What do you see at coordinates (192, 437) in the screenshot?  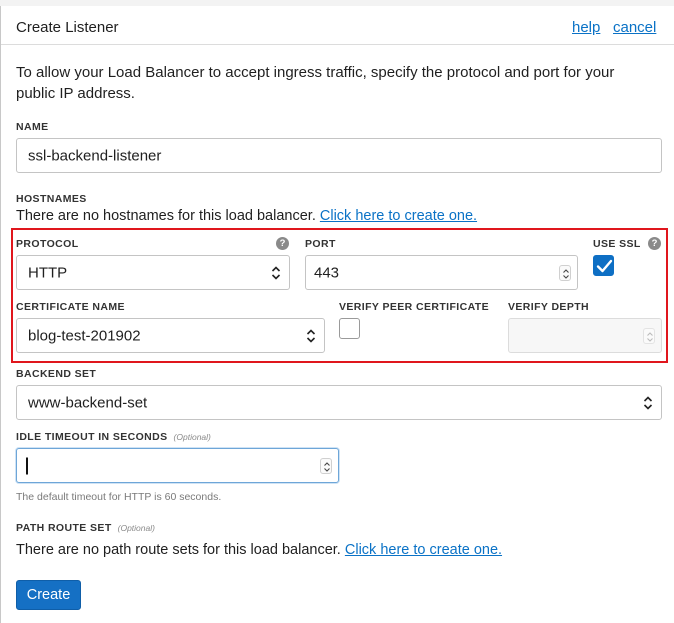 I see `idle-timeout-optional: (Optional)` at bounding box center [192, 437].